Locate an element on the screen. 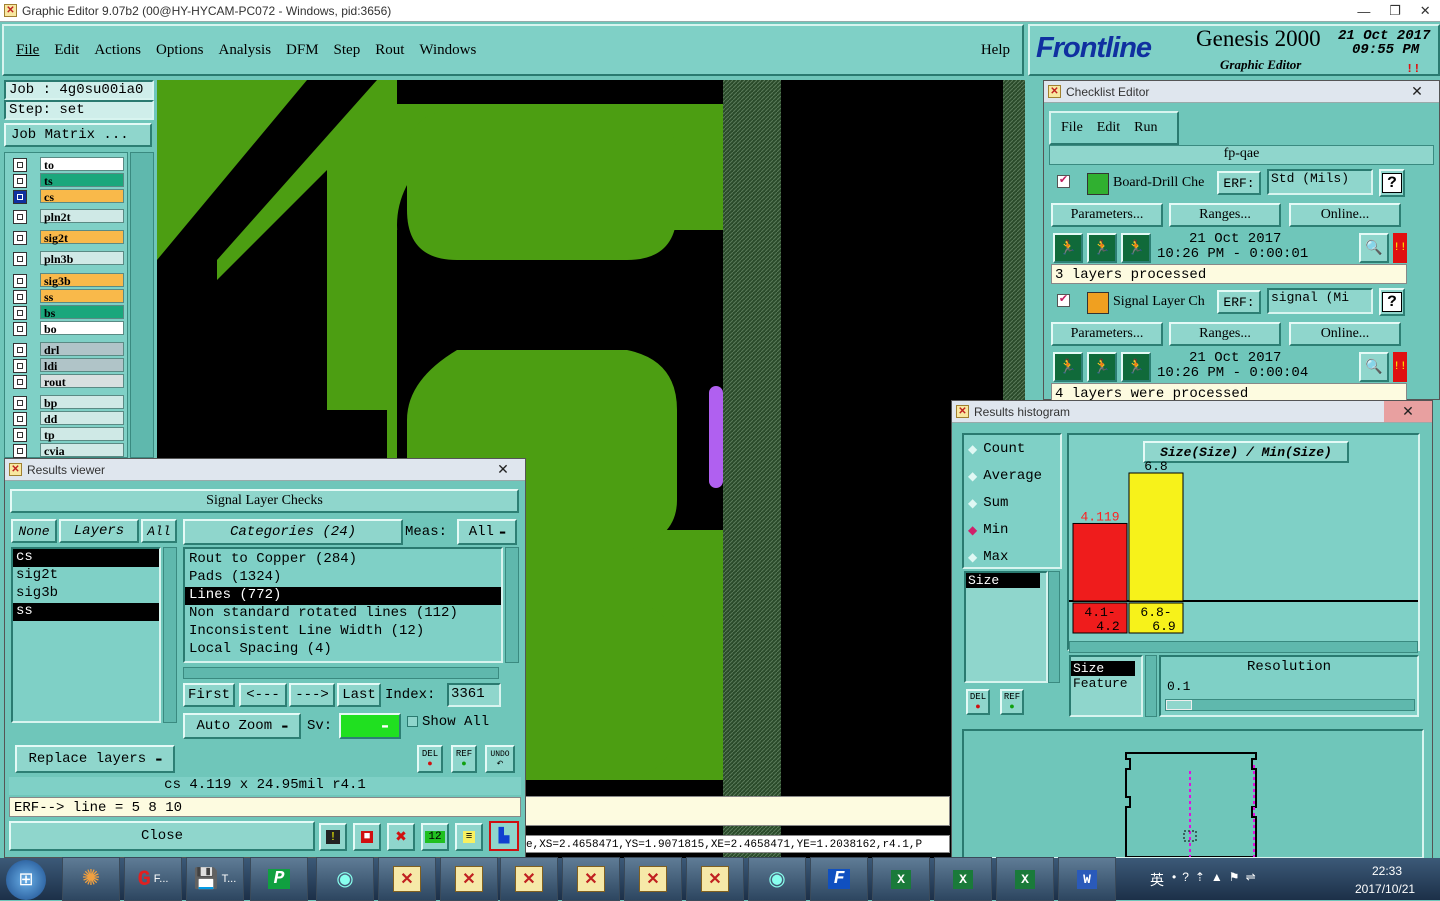  menu-dfm: DFM is located at coordinates (302, 50).